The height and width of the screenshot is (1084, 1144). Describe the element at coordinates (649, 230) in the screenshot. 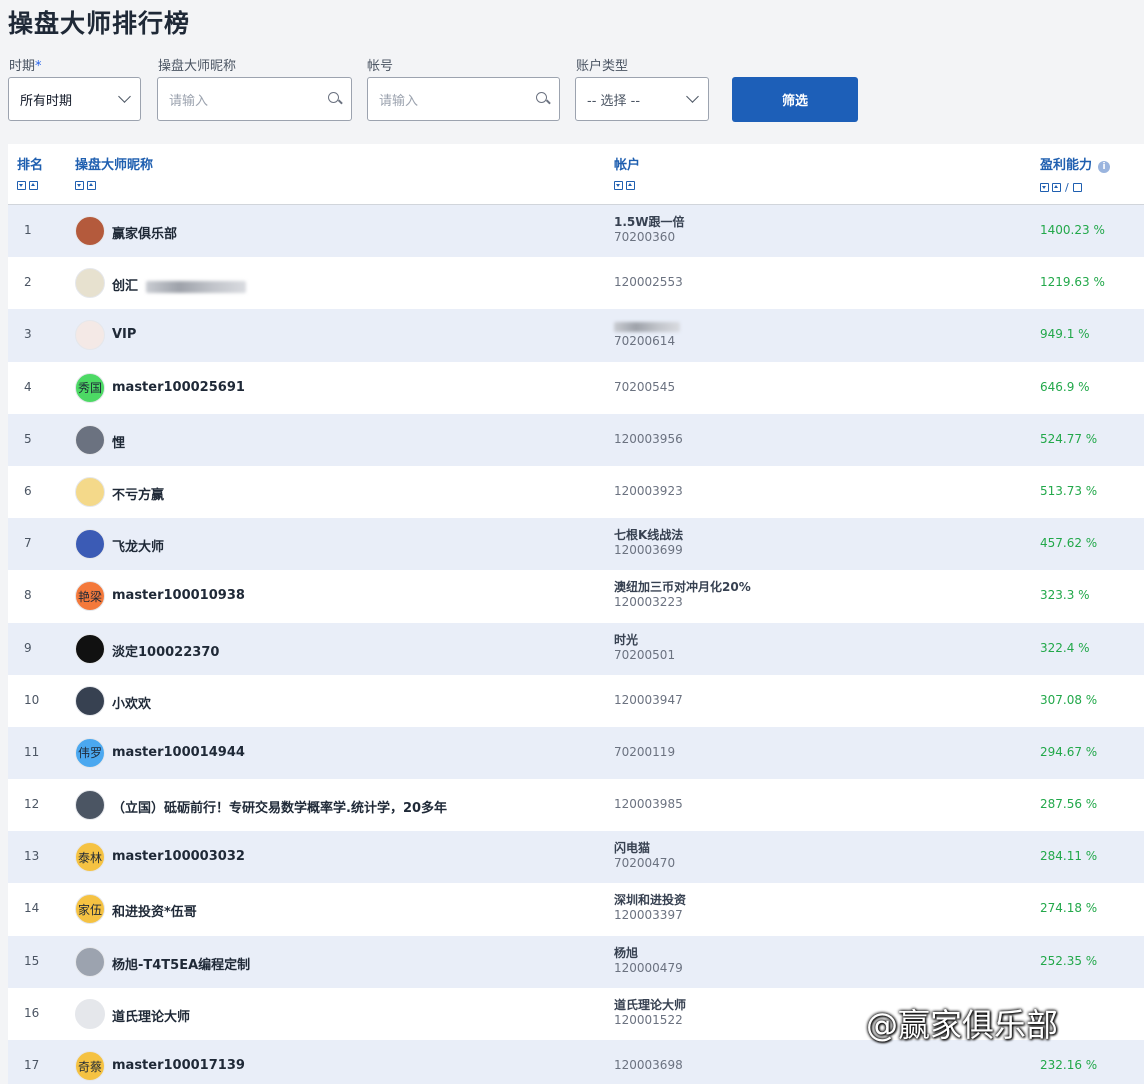

I see `account-cell: 1.5W跟一倍 70200360` at that location.